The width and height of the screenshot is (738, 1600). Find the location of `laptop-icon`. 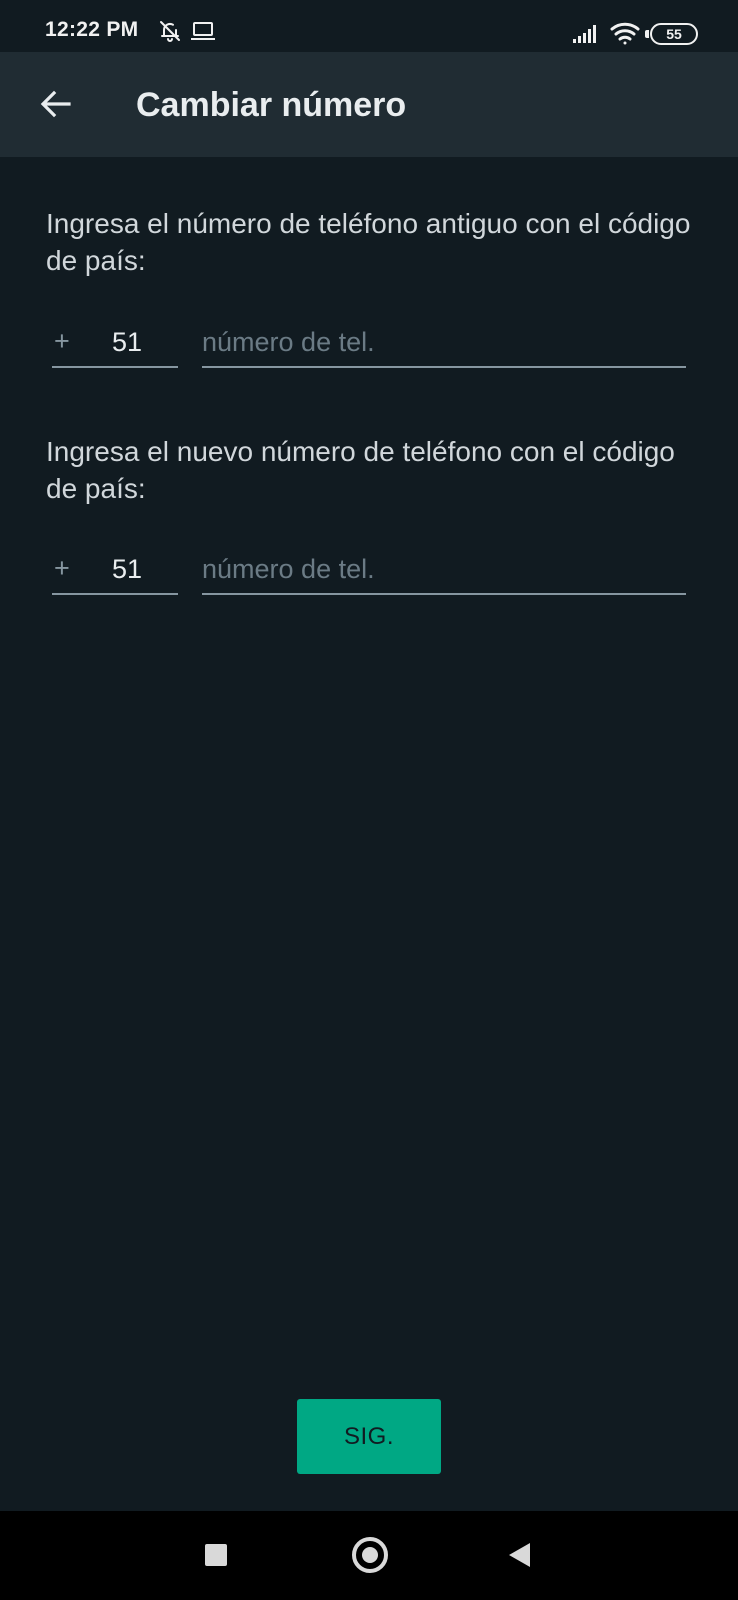

laptop-icon is located at coordinates (203, 31).